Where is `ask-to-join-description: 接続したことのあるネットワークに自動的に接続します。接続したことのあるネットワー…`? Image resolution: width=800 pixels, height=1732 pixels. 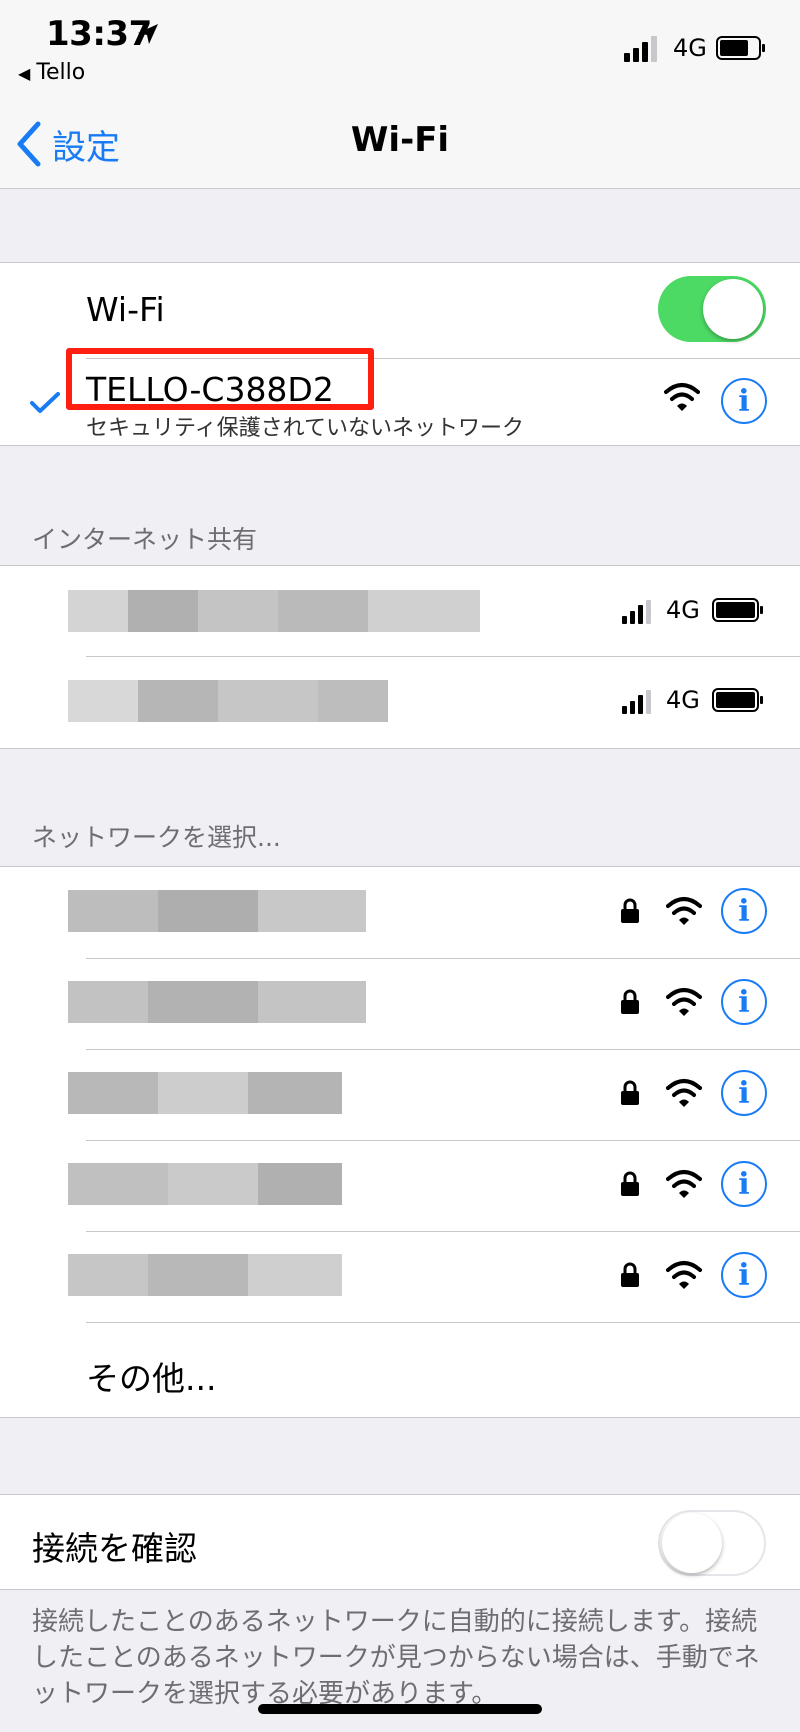 ask-to-join-description: 接続したことのあるネットワークに自動的に接続します。接続したことのあるネットワー… is located at coordinates (396, 1658).